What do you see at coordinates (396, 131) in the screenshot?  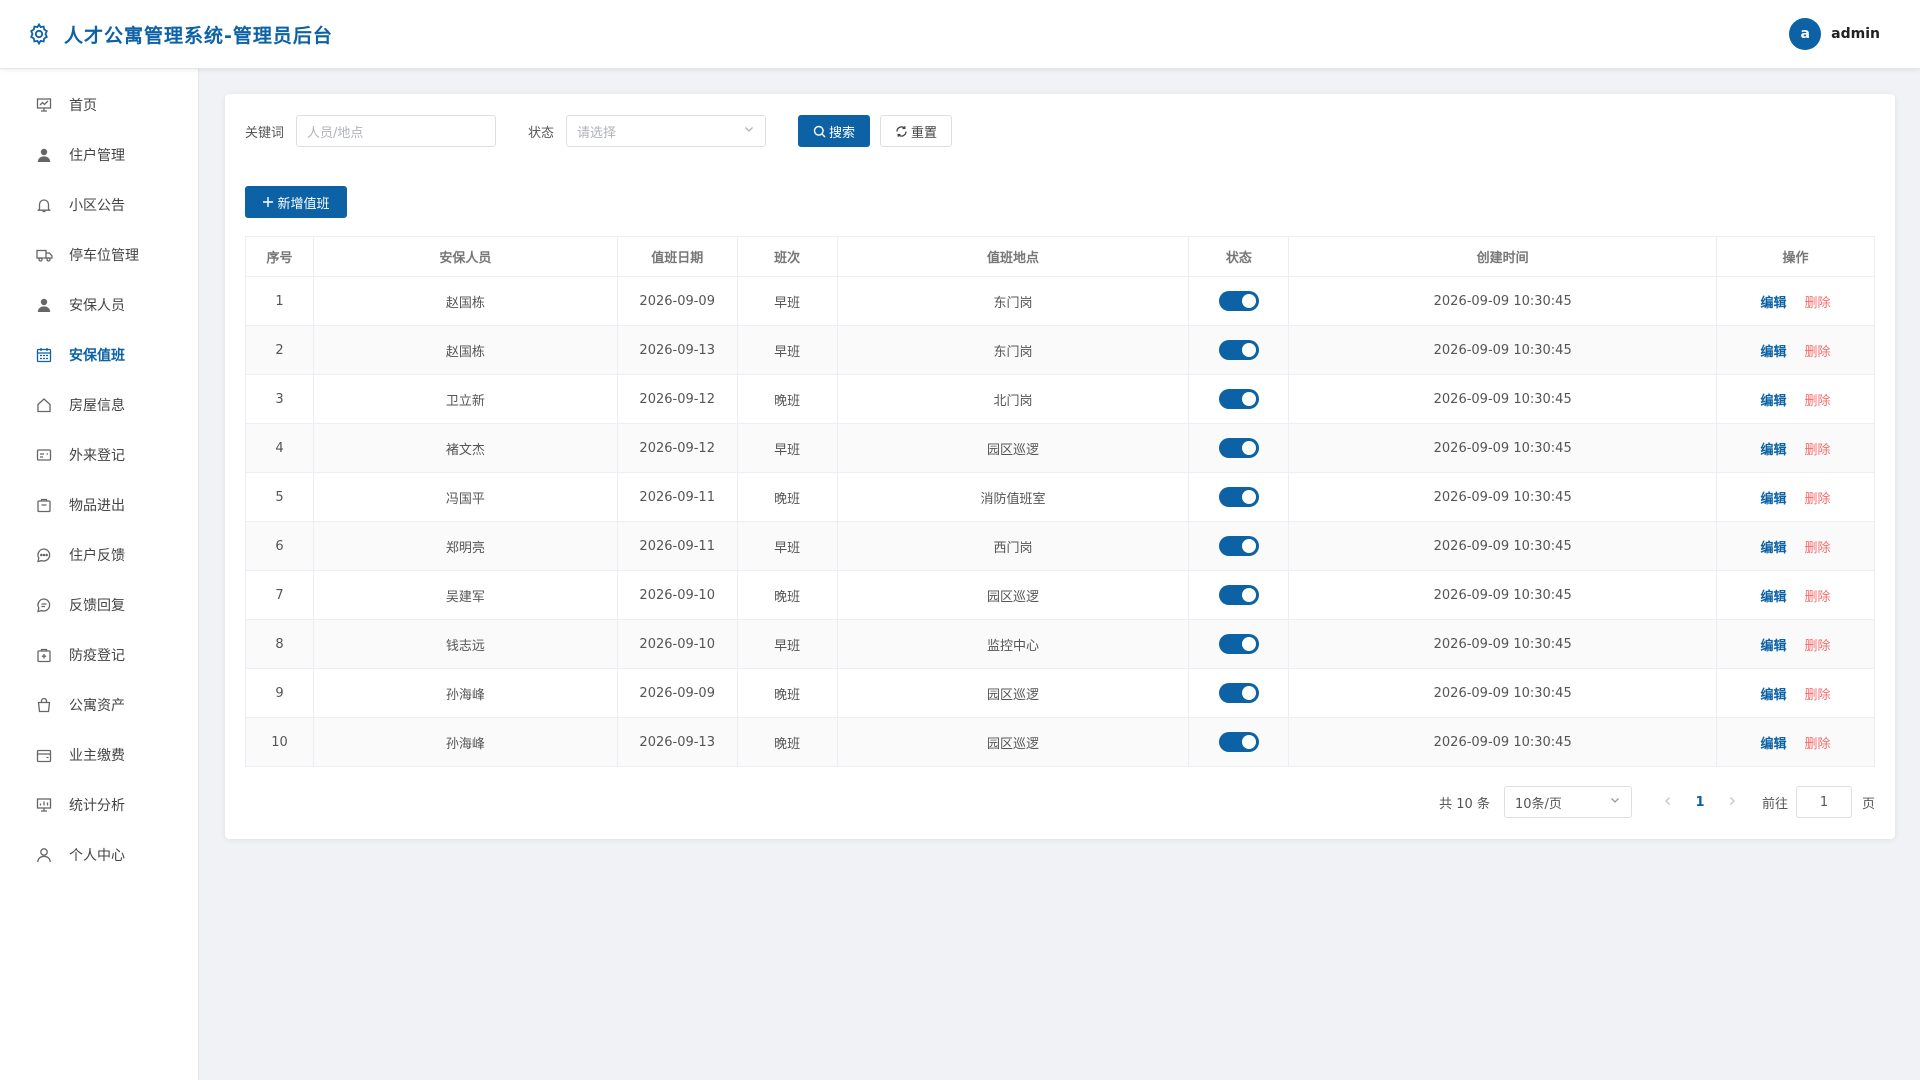 I see `keyword-input: 人员/地点` at bounding box center [396, 131].